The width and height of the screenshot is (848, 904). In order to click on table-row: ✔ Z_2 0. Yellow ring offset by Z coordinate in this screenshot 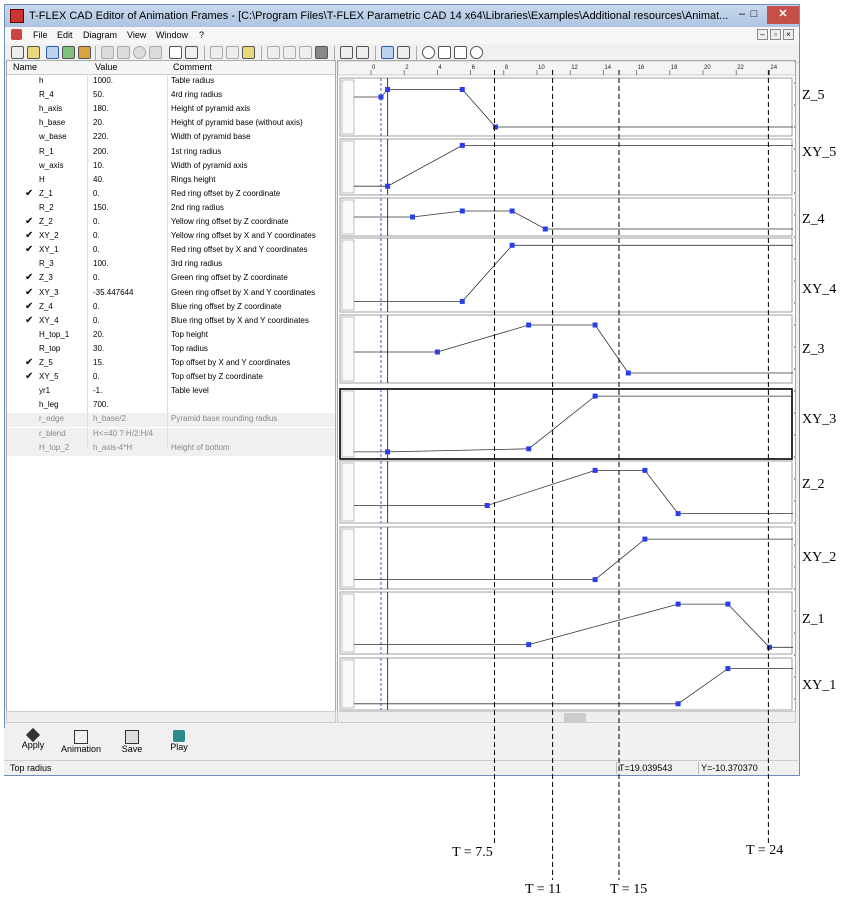, I will do `click(171, 223)`.